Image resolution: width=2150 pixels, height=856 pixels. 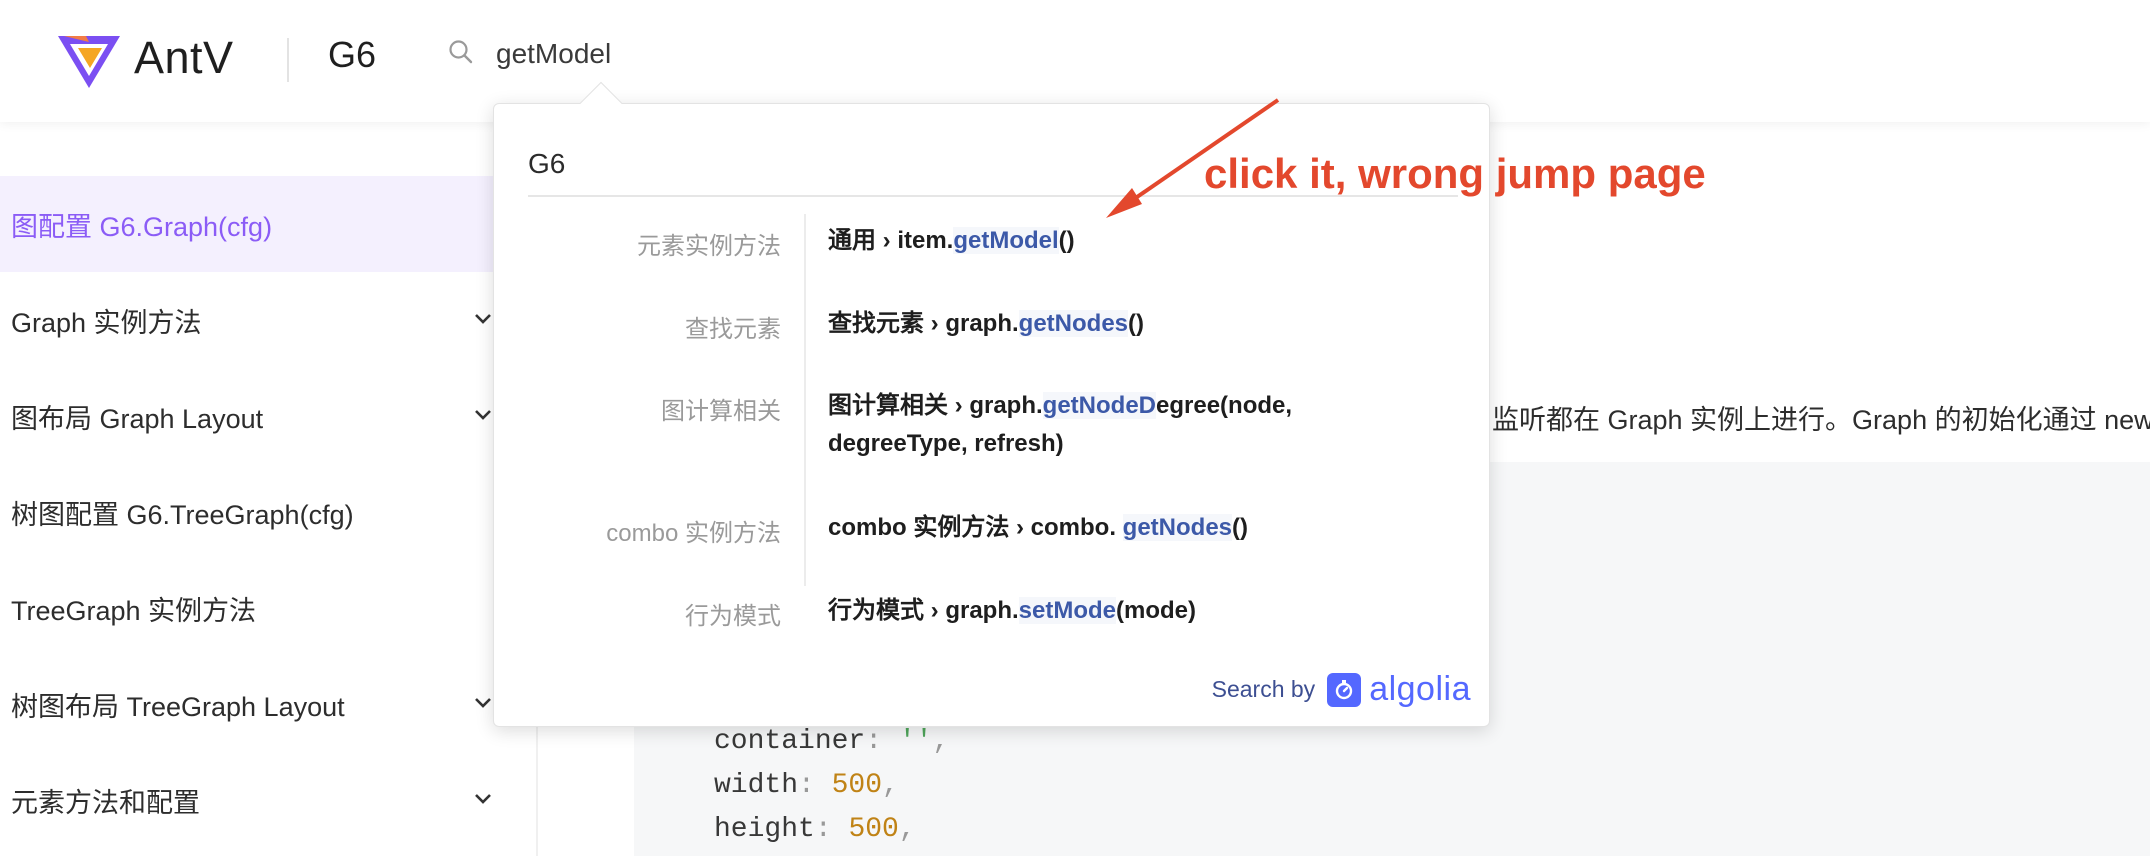 I want to click on search-box, so click(x=622, y=54).